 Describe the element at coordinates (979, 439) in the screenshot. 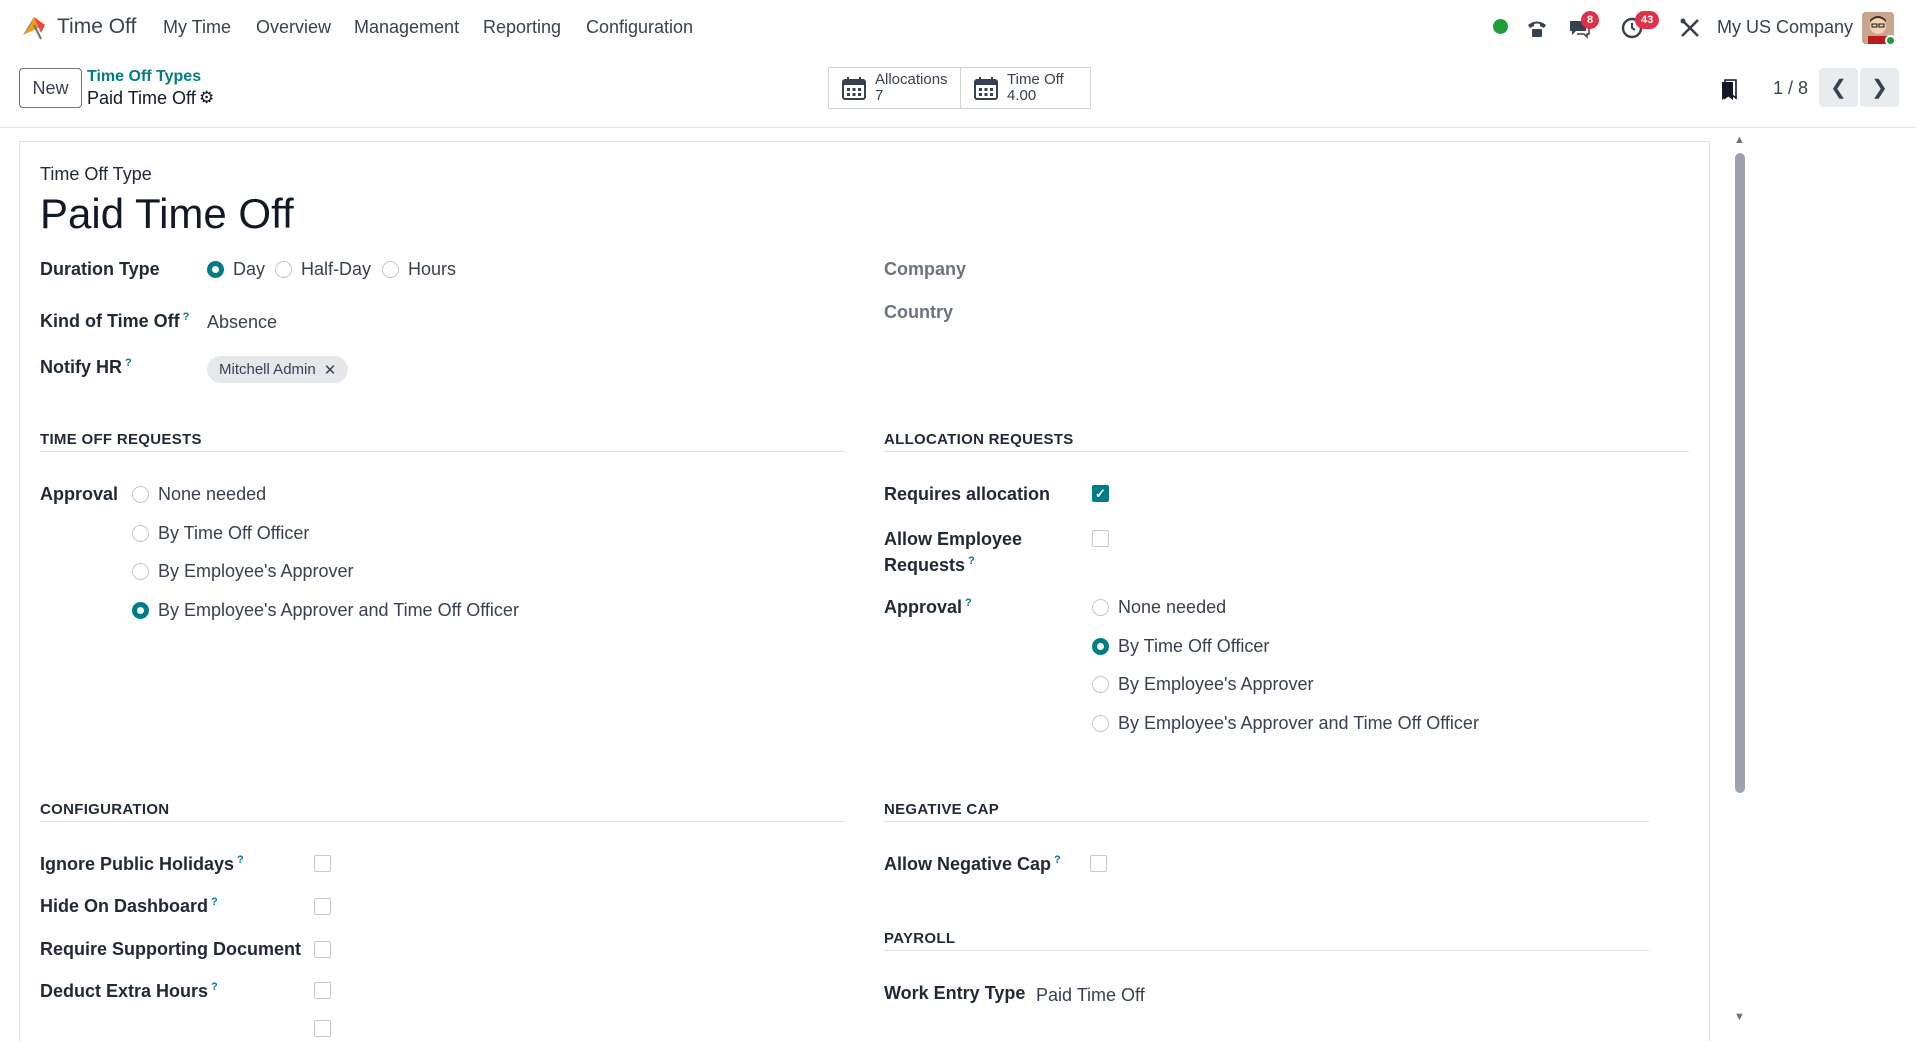

I see `allocation-requests-title: ALLOCATION REQUESTS` at that location.